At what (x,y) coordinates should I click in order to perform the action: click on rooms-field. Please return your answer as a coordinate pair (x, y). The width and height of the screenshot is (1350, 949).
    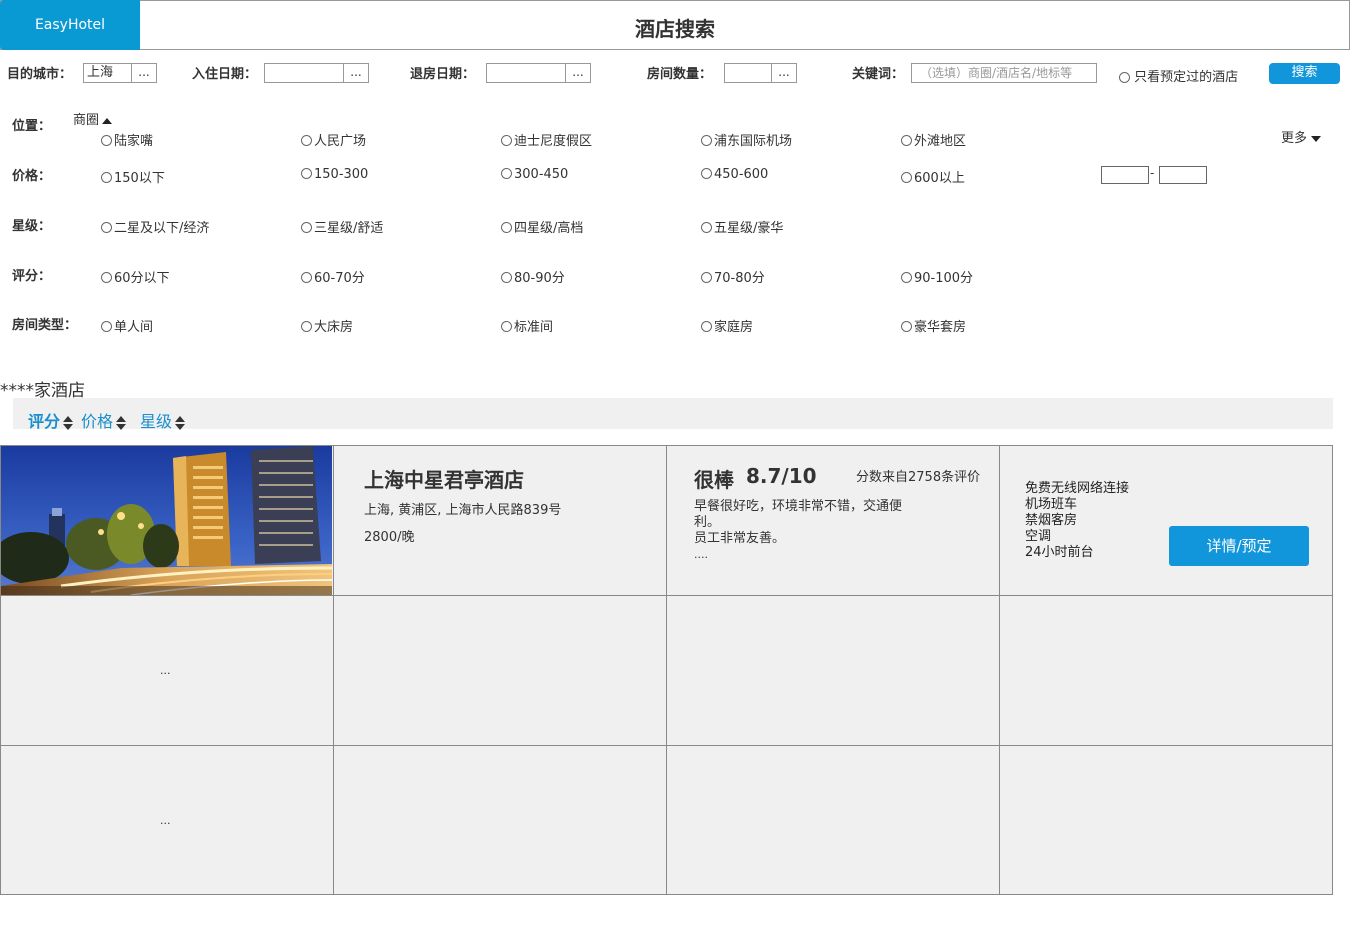
    Looking at the image, I should click on (748, 73).